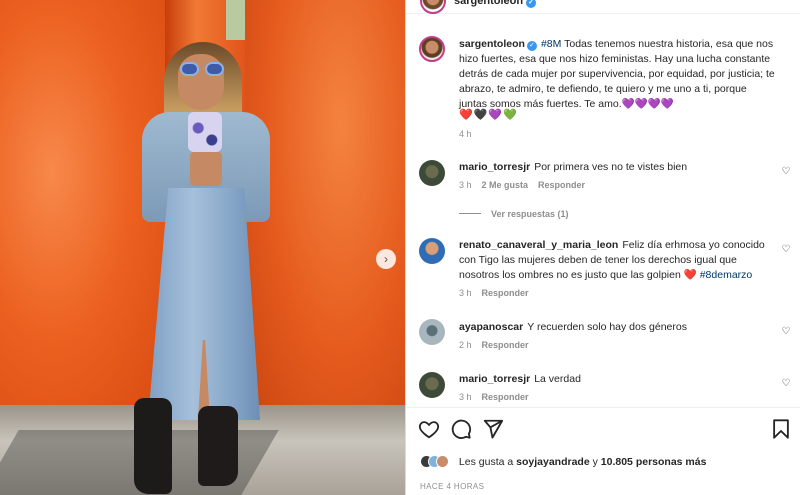 The width and height of the screenshot is (800, 495). I want to click on comment-text: mario_torresjr La verdad, so click(618, 379).